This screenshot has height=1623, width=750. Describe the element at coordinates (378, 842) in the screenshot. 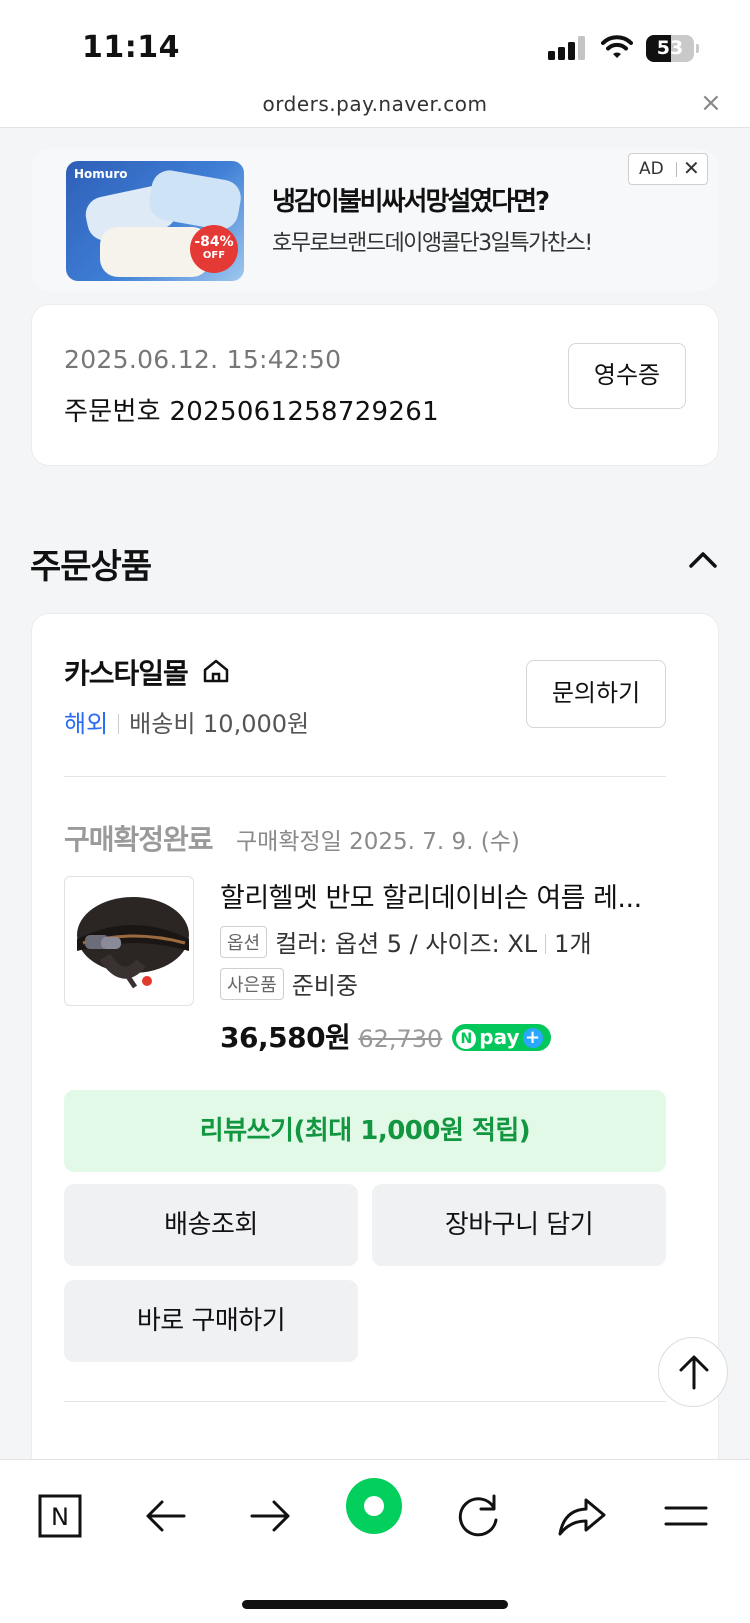

I see `confirm-date: 구매확정일 2025. 7. 9. (수)` at that location.